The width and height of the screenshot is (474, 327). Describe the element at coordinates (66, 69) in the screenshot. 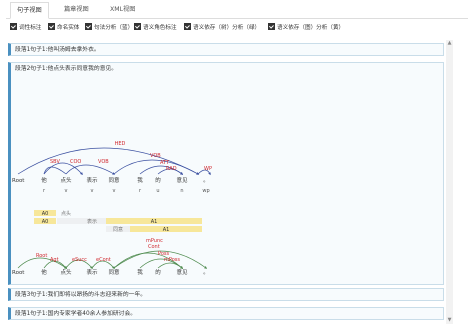

I see `paragraph-text: 段落2句子1:他点头表示同意我的意见。` at that location.